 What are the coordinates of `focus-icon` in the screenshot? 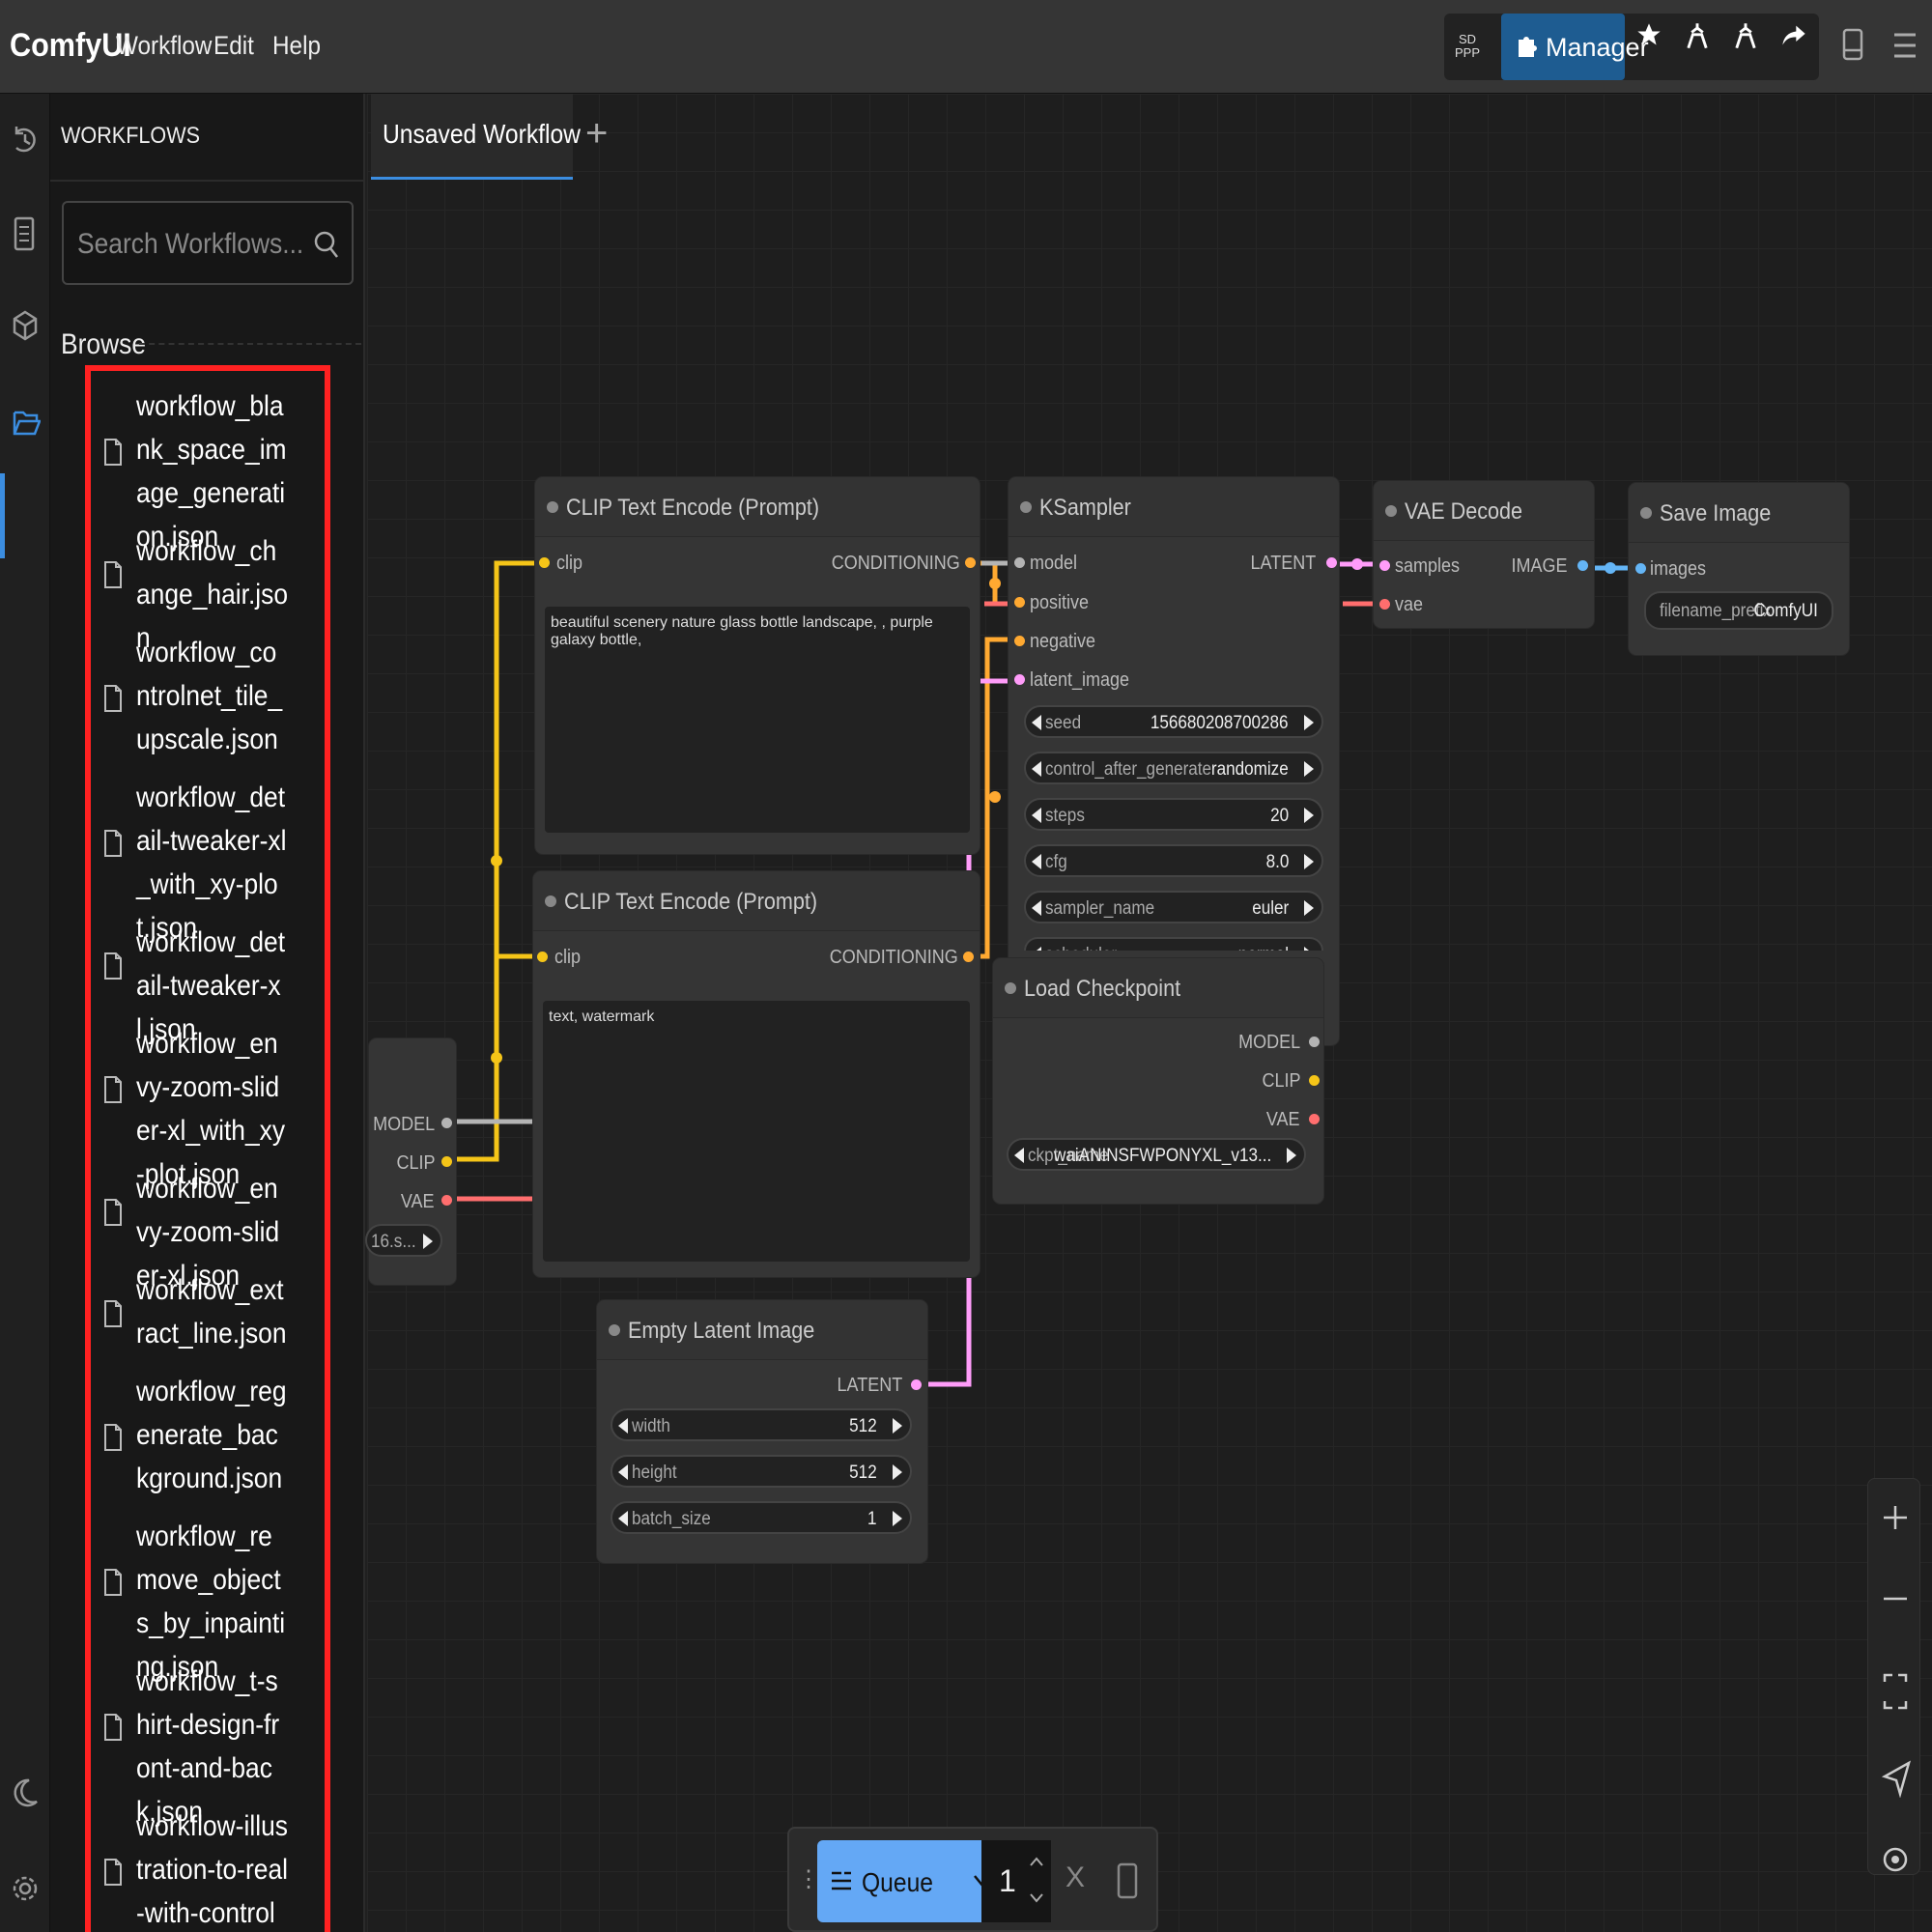 It's located at (1895, 1859).